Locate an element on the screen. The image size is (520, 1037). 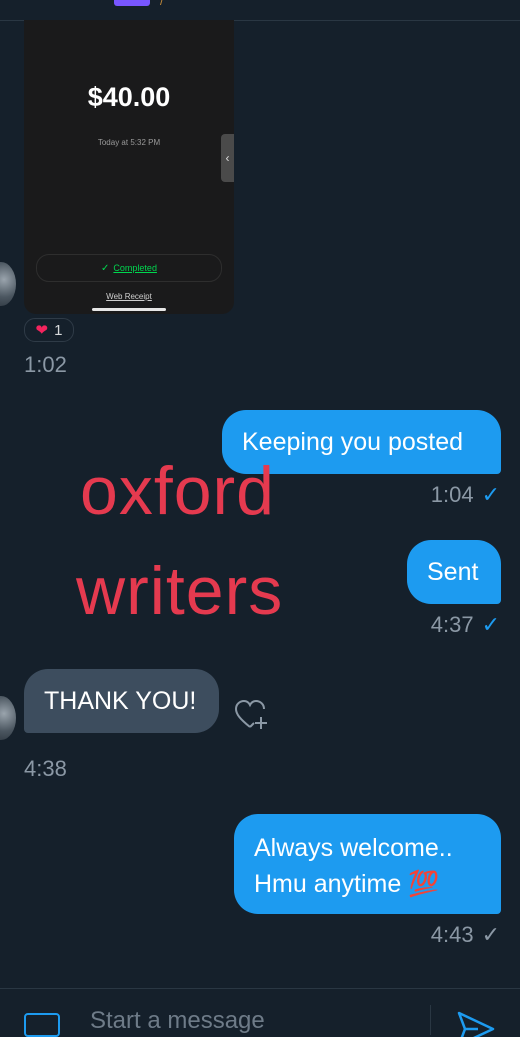
message-text: THANK YOU! is located at coordinates (120, 701).